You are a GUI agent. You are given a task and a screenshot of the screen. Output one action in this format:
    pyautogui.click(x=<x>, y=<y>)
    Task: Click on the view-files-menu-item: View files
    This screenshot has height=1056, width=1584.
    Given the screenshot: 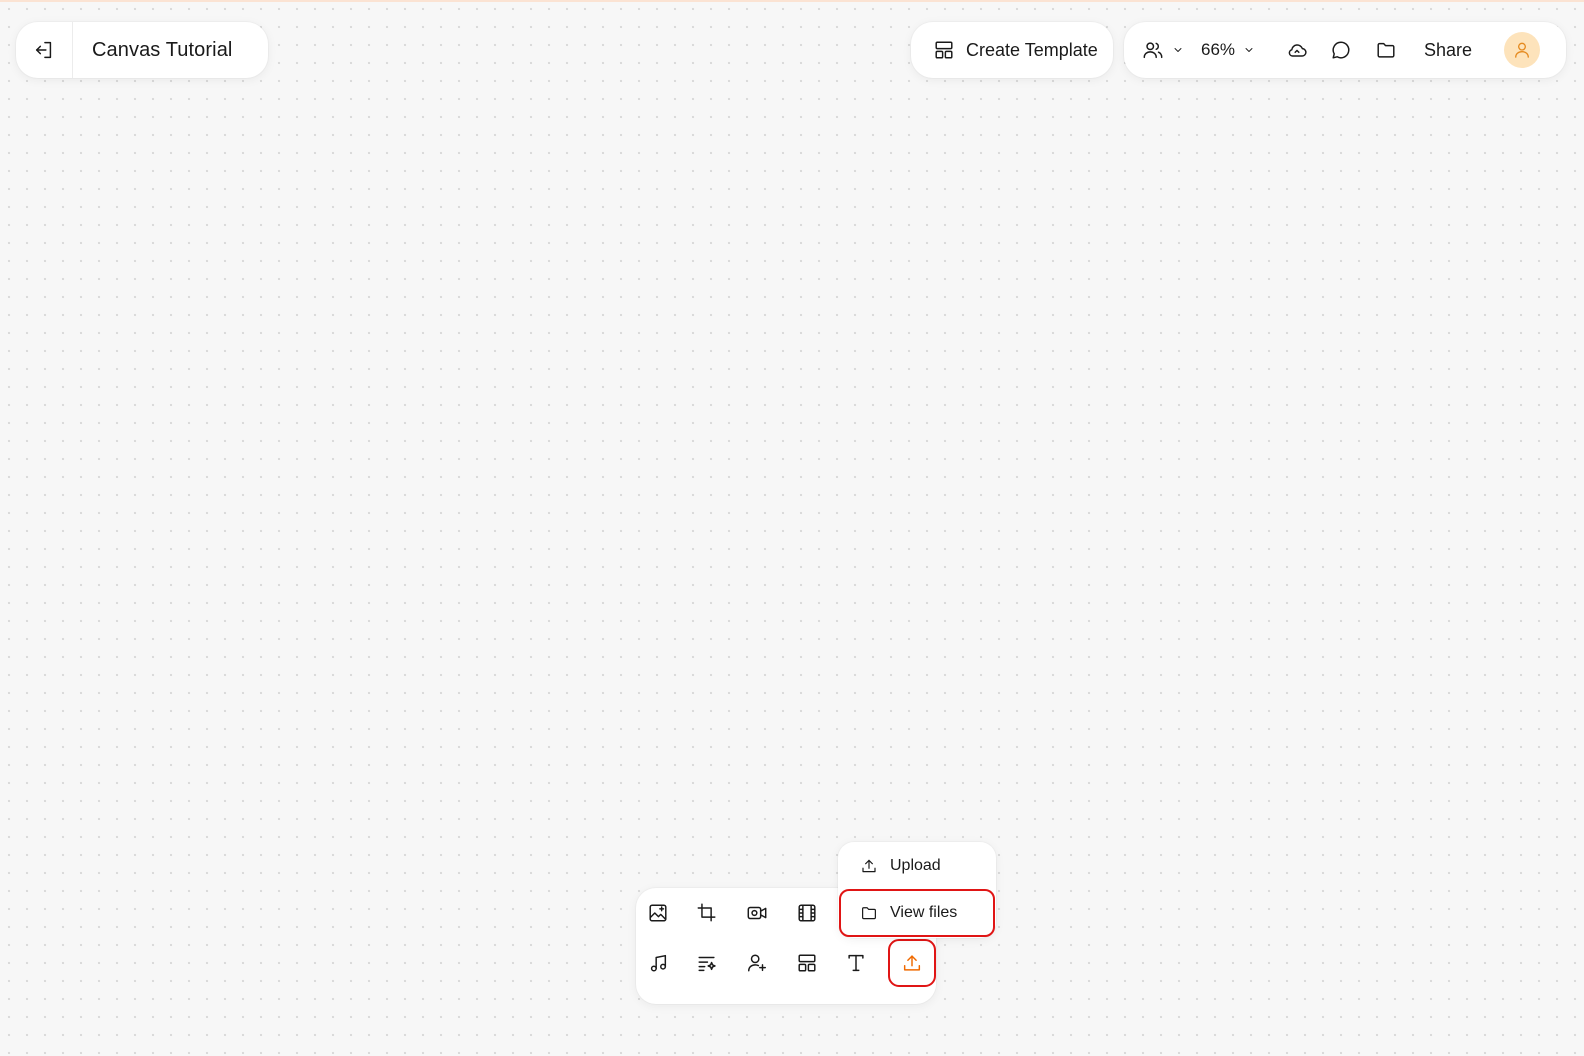 What is the action you would take?
    pyautogui.click(x=917, y=913)
    